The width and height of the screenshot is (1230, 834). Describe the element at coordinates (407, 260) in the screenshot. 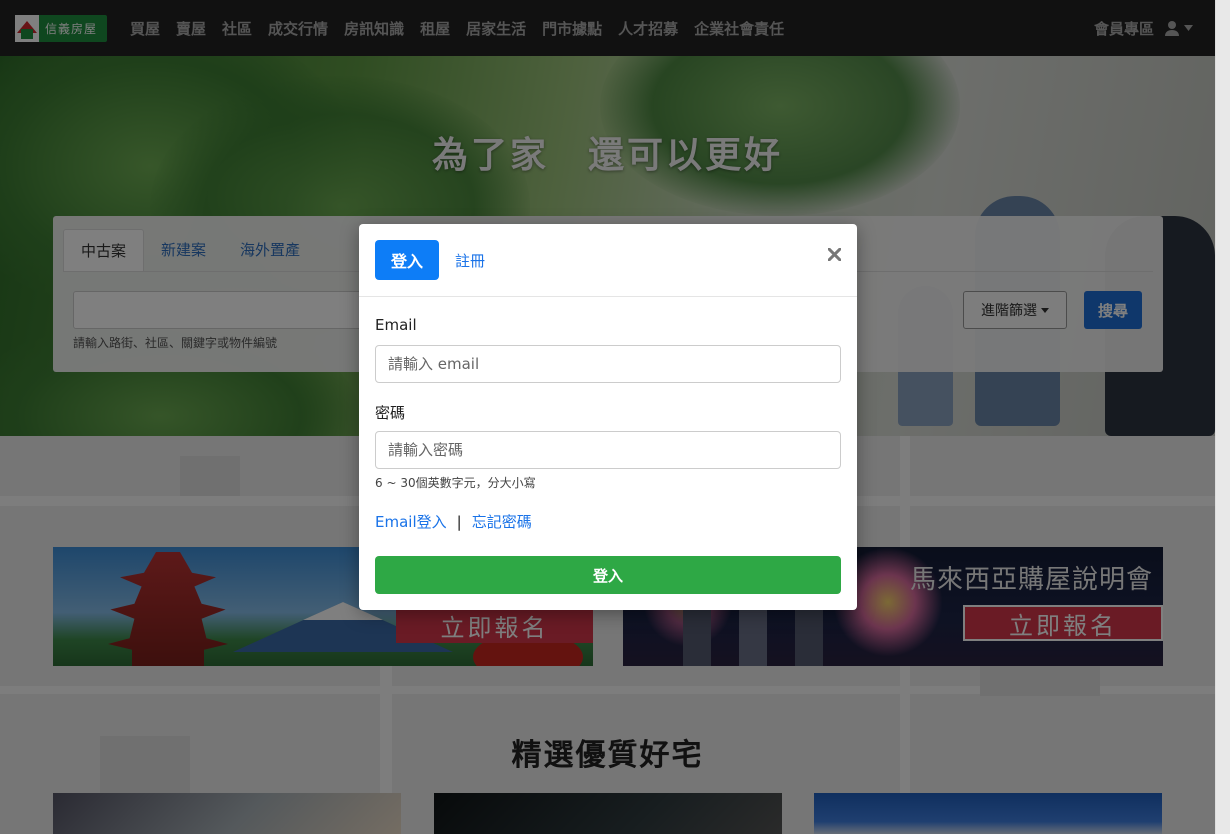

I see `tab-login: 登入` at that location.